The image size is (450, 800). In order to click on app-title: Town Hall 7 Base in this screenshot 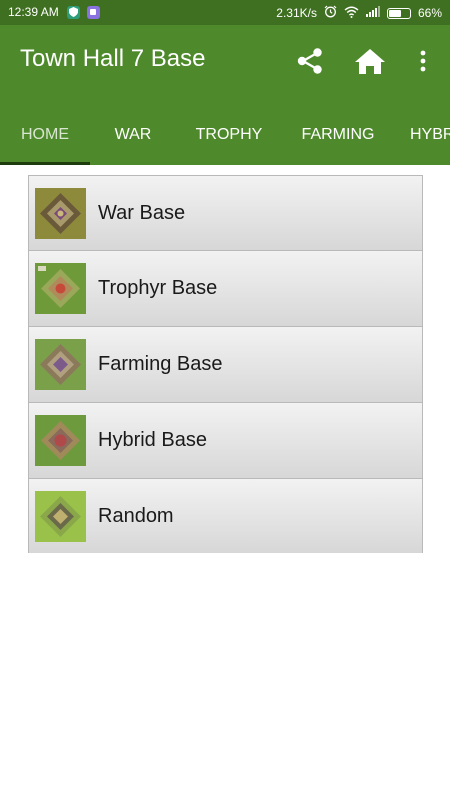, I will do `click(113, 58)`.